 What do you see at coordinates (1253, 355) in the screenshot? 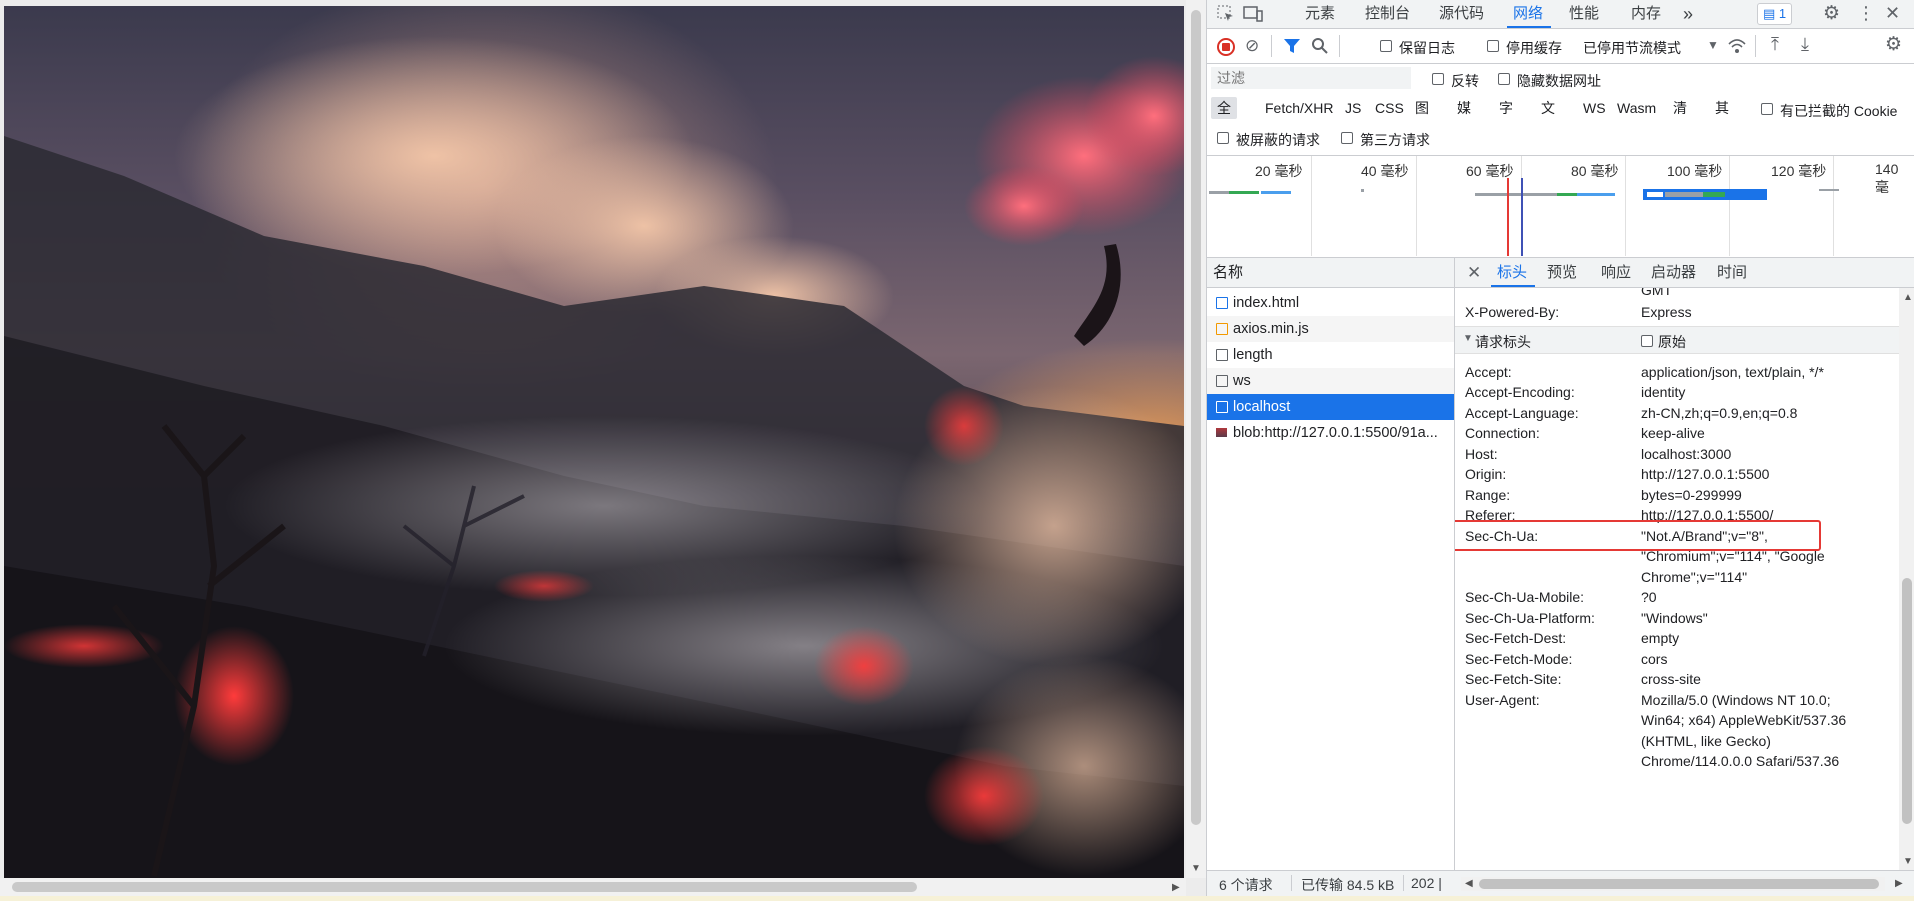
I see `request-name: length` at bounding box center [1253, 355].